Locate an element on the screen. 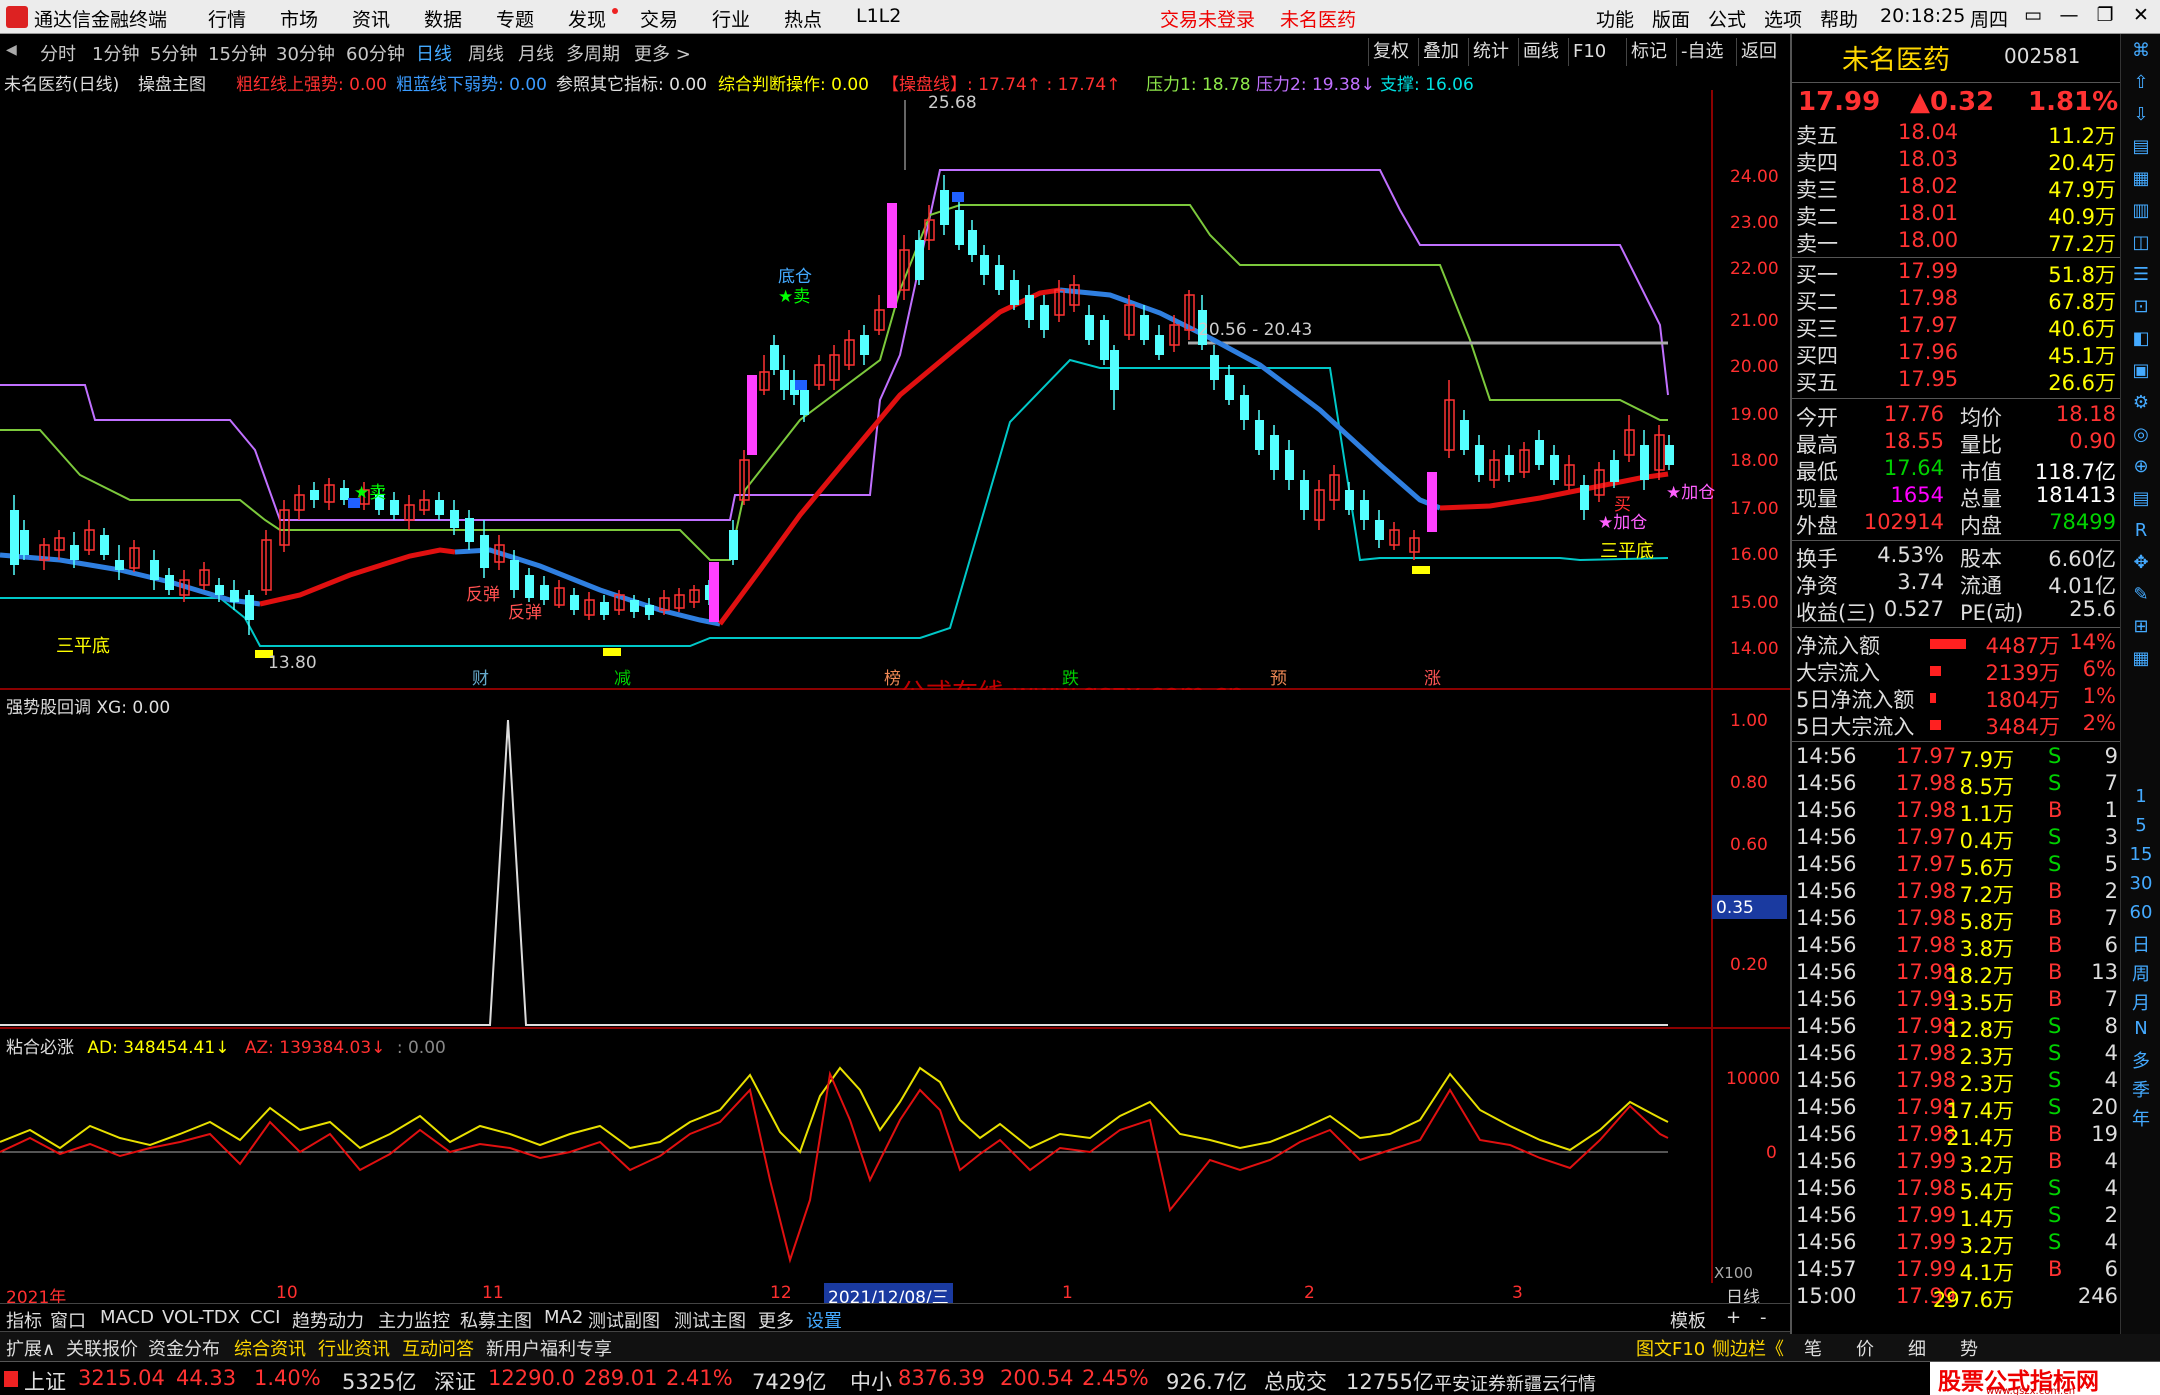  sidebar-period: 年 is located at coordinates (2141, 1119).